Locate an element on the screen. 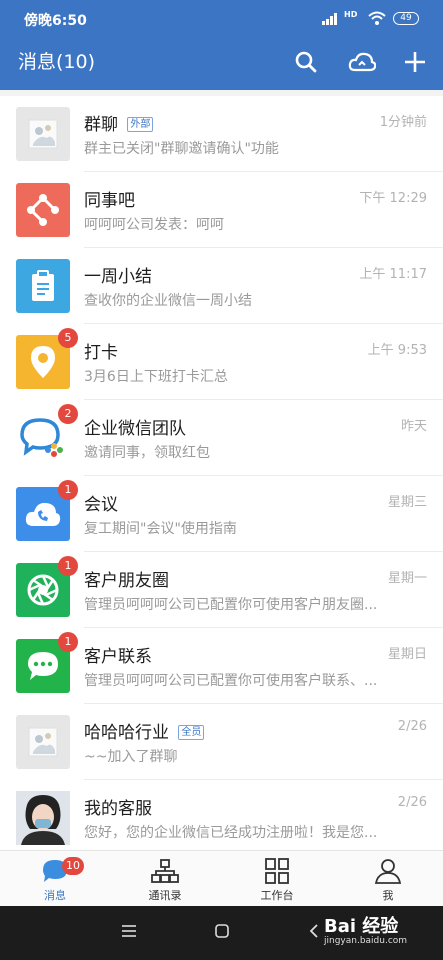 This screenshot has height=960, width=443. tab-me: 我 is located at coordinates (388, 879).